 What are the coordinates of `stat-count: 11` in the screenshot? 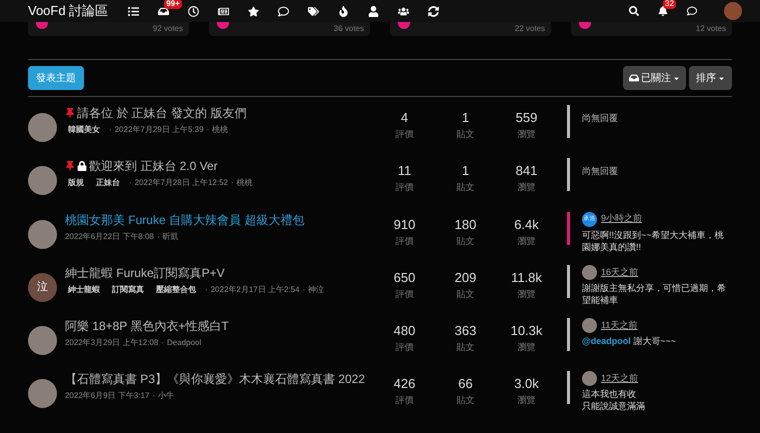 It's located at (405, 171).